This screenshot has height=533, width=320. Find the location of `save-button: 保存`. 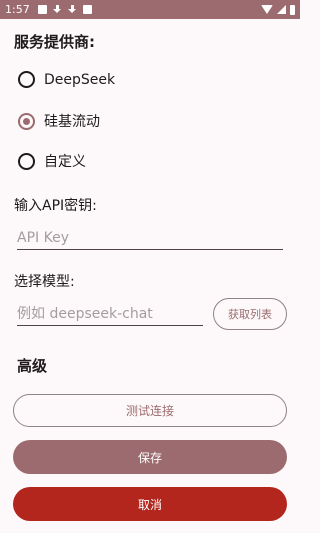

save-button: 保存 is located at coordinates (150, 457).